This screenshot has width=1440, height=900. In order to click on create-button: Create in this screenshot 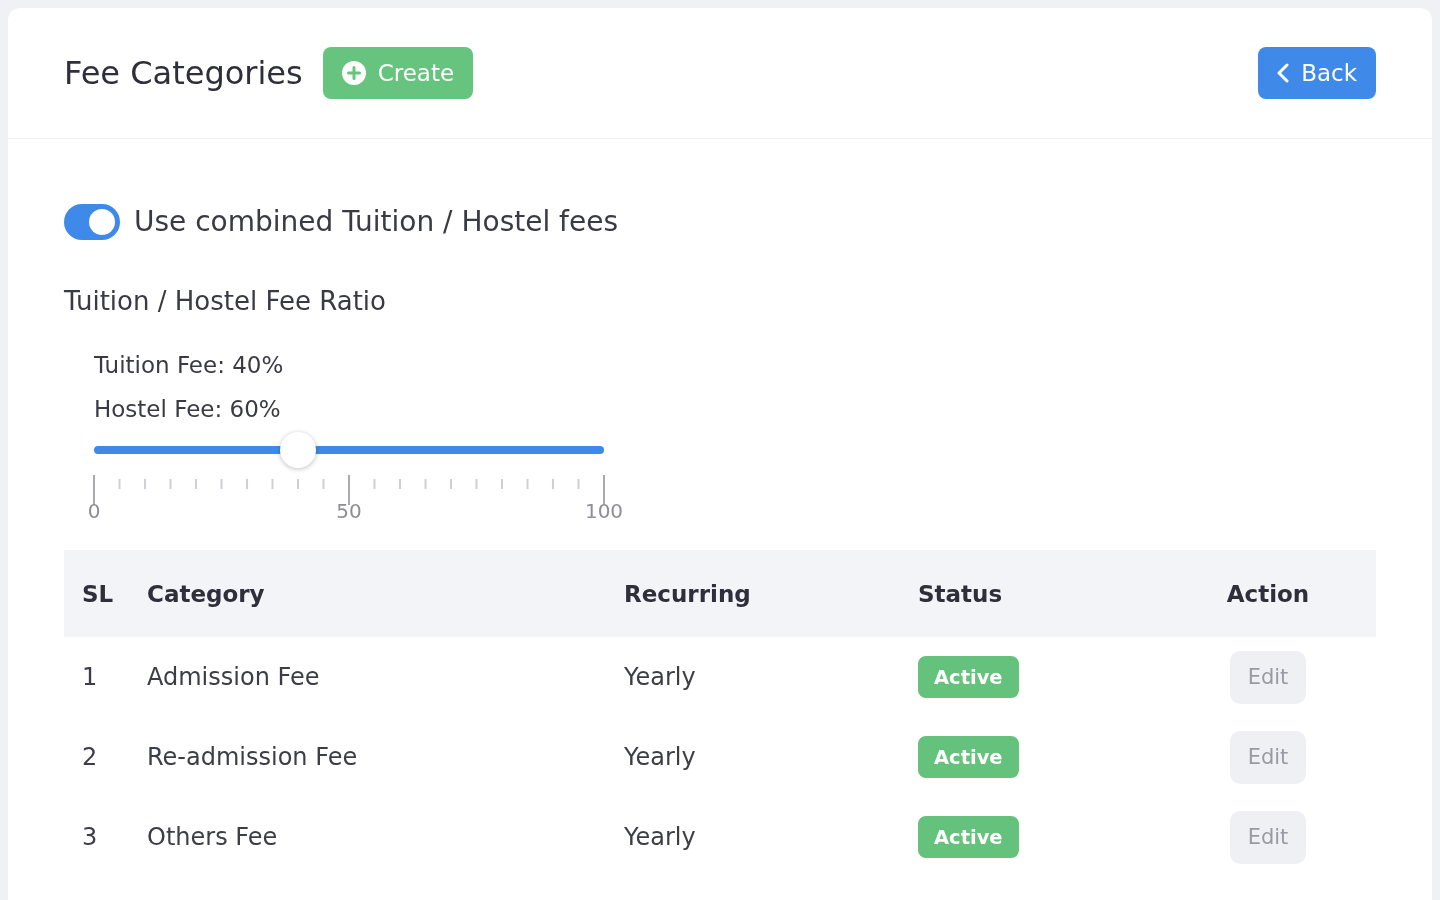, I will do `click(398, 73)`.